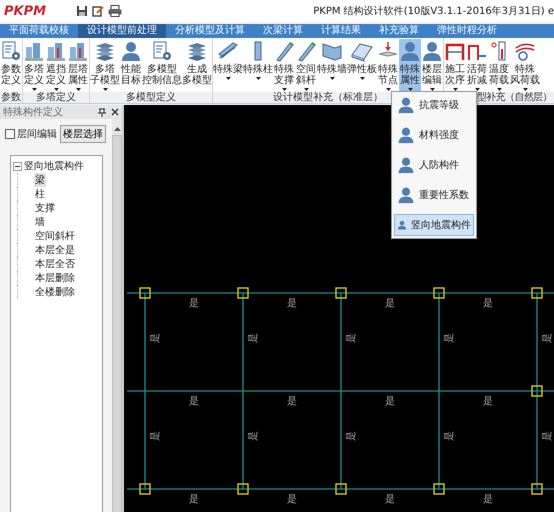 This screenshot has height=512, width=554. What do you see at coordinates (98, 11) in the screenshot?
I see `edit-icon` at bounding box center [98, 11].